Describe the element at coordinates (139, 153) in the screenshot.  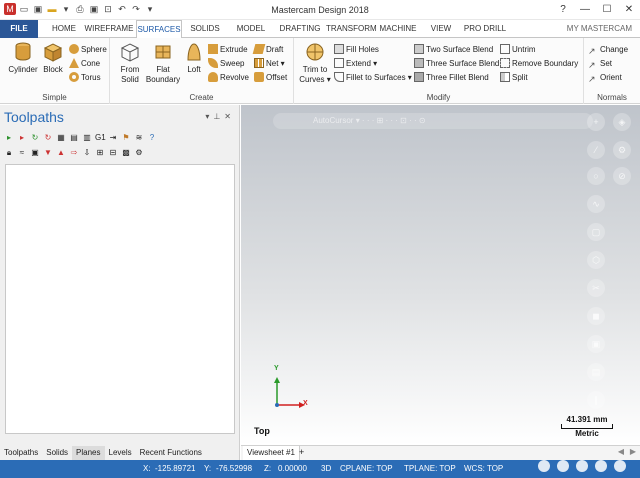
I see `settings-icon: ⚙︎` at that location.